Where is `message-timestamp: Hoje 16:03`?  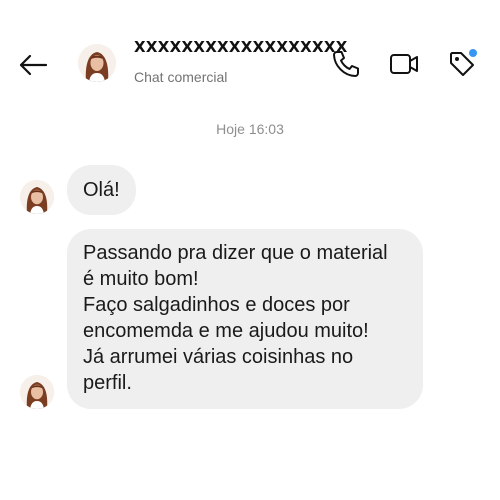
message-timestamp: Hoje 16:03 is located at coordinates (250, 129).